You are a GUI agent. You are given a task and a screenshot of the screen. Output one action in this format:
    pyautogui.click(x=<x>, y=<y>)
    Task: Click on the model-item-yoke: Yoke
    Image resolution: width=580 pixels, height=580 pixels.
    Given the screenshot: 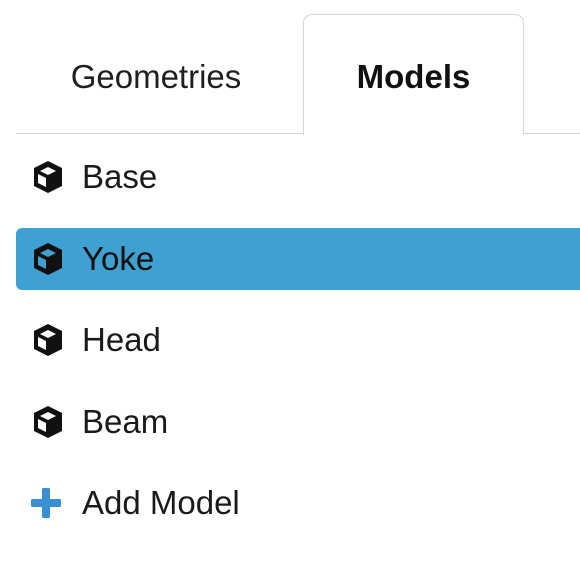 What is the action you would take?
    pyautogui.click(x=298, y=258)
    